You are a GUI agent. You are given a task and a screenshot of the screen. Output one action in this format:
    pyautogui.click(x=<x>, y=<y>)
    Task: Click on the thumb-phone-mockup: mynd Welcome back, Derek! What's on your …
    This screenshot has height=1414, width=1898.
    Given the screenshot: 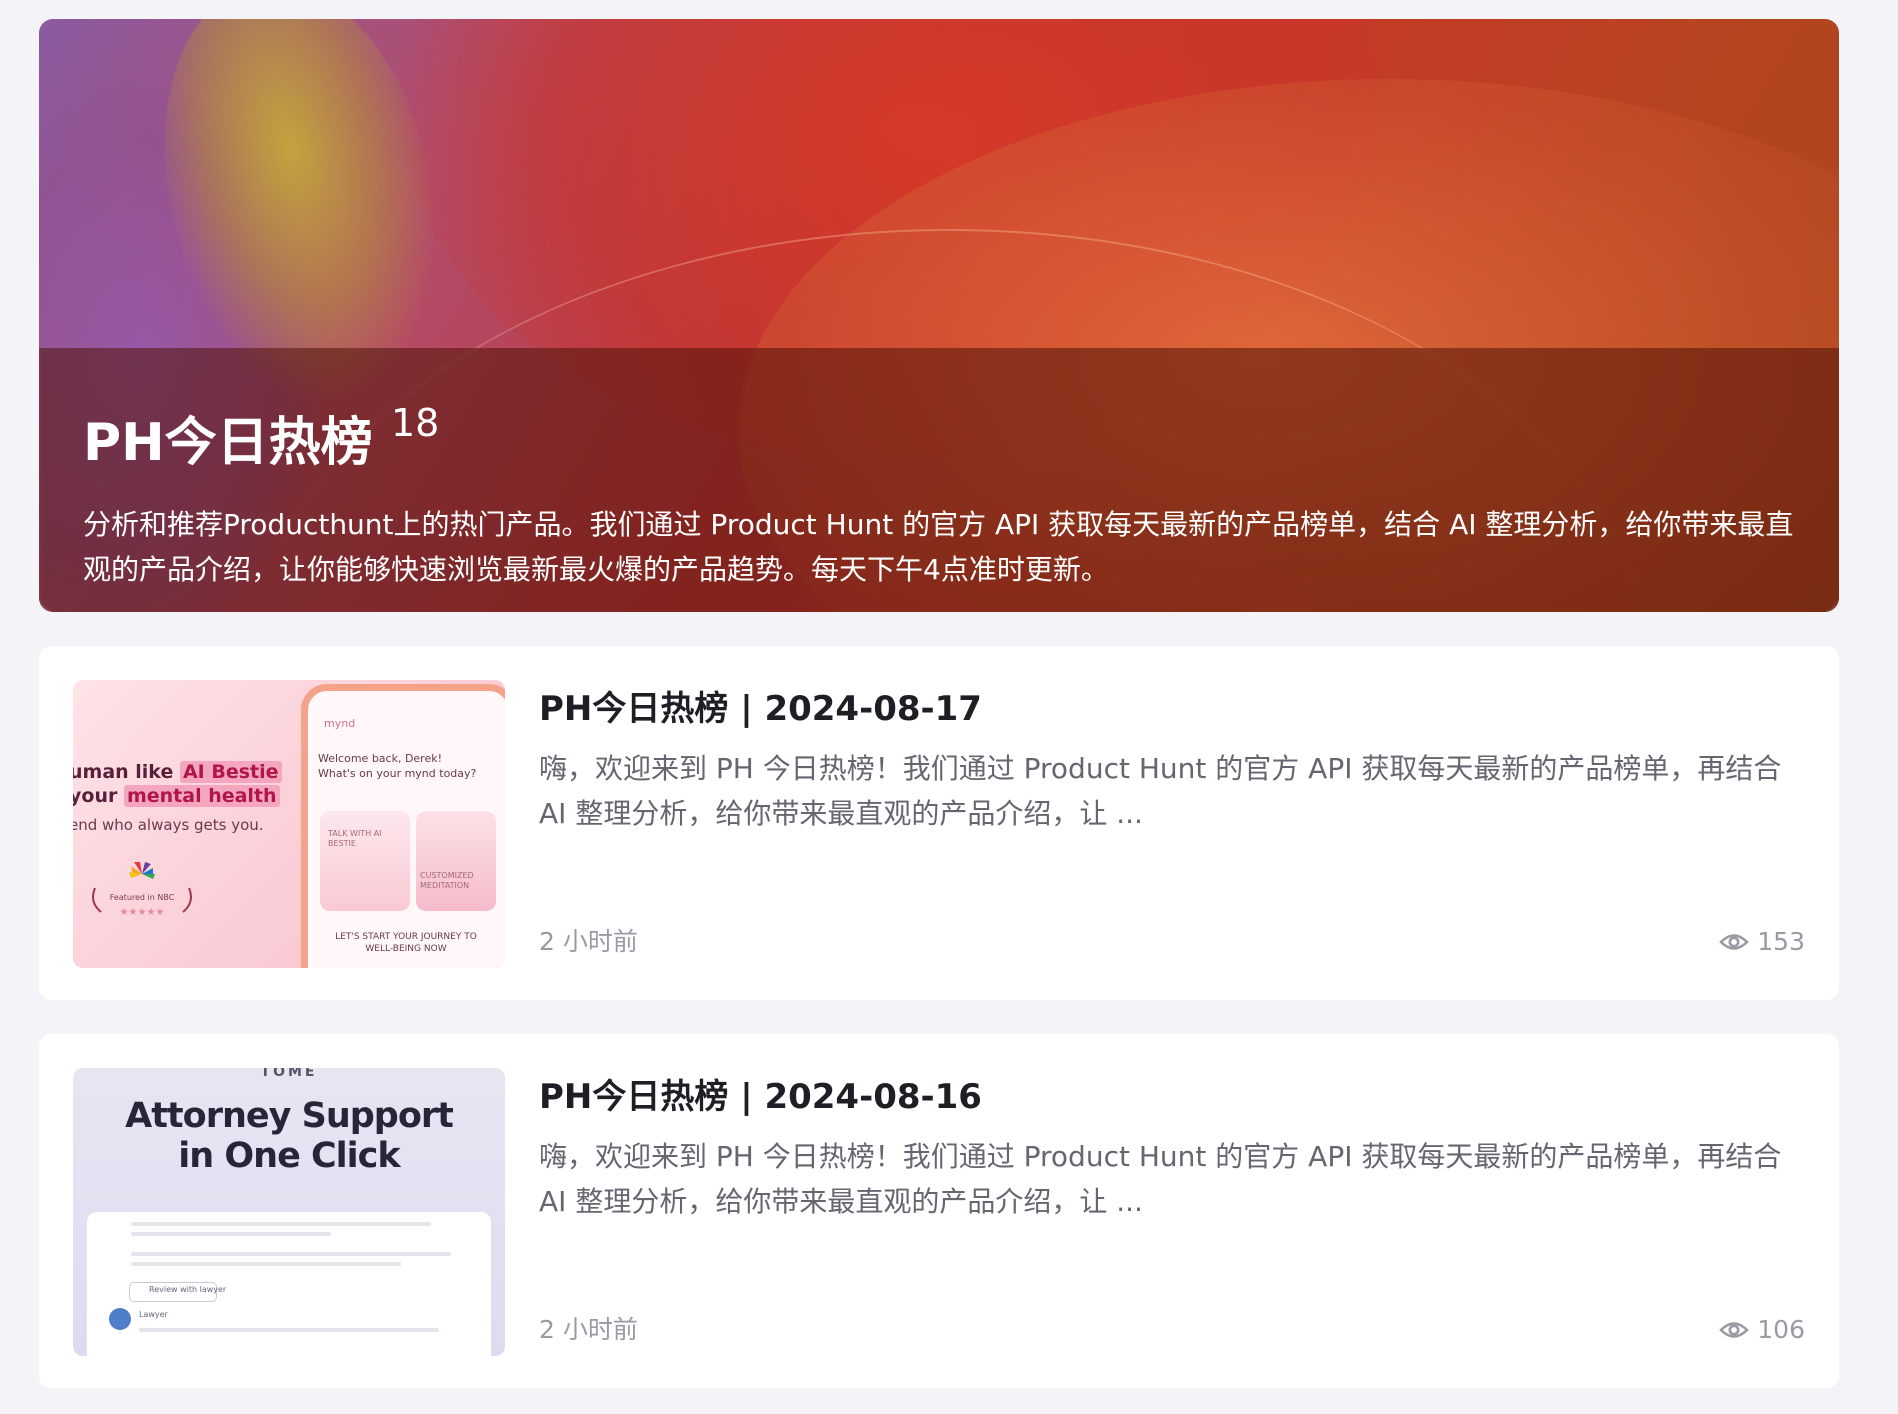 What is the action you would take?
    pyautogui.click(x=403, y=826)
    